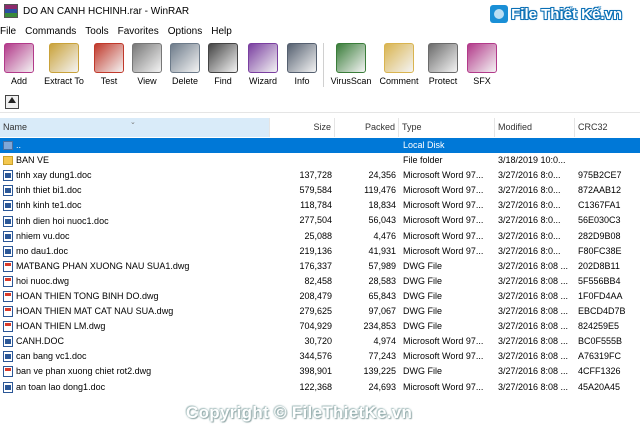 This screenshot has width=640, height=433. I want to click on file-packed: 41,931, so click(382, 250).